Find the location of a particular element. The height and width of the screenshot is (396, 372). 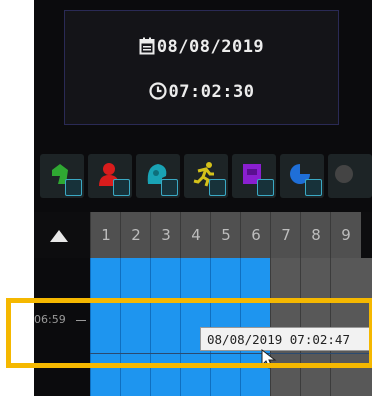

calendar-icon is located at coordinates (147, 46).